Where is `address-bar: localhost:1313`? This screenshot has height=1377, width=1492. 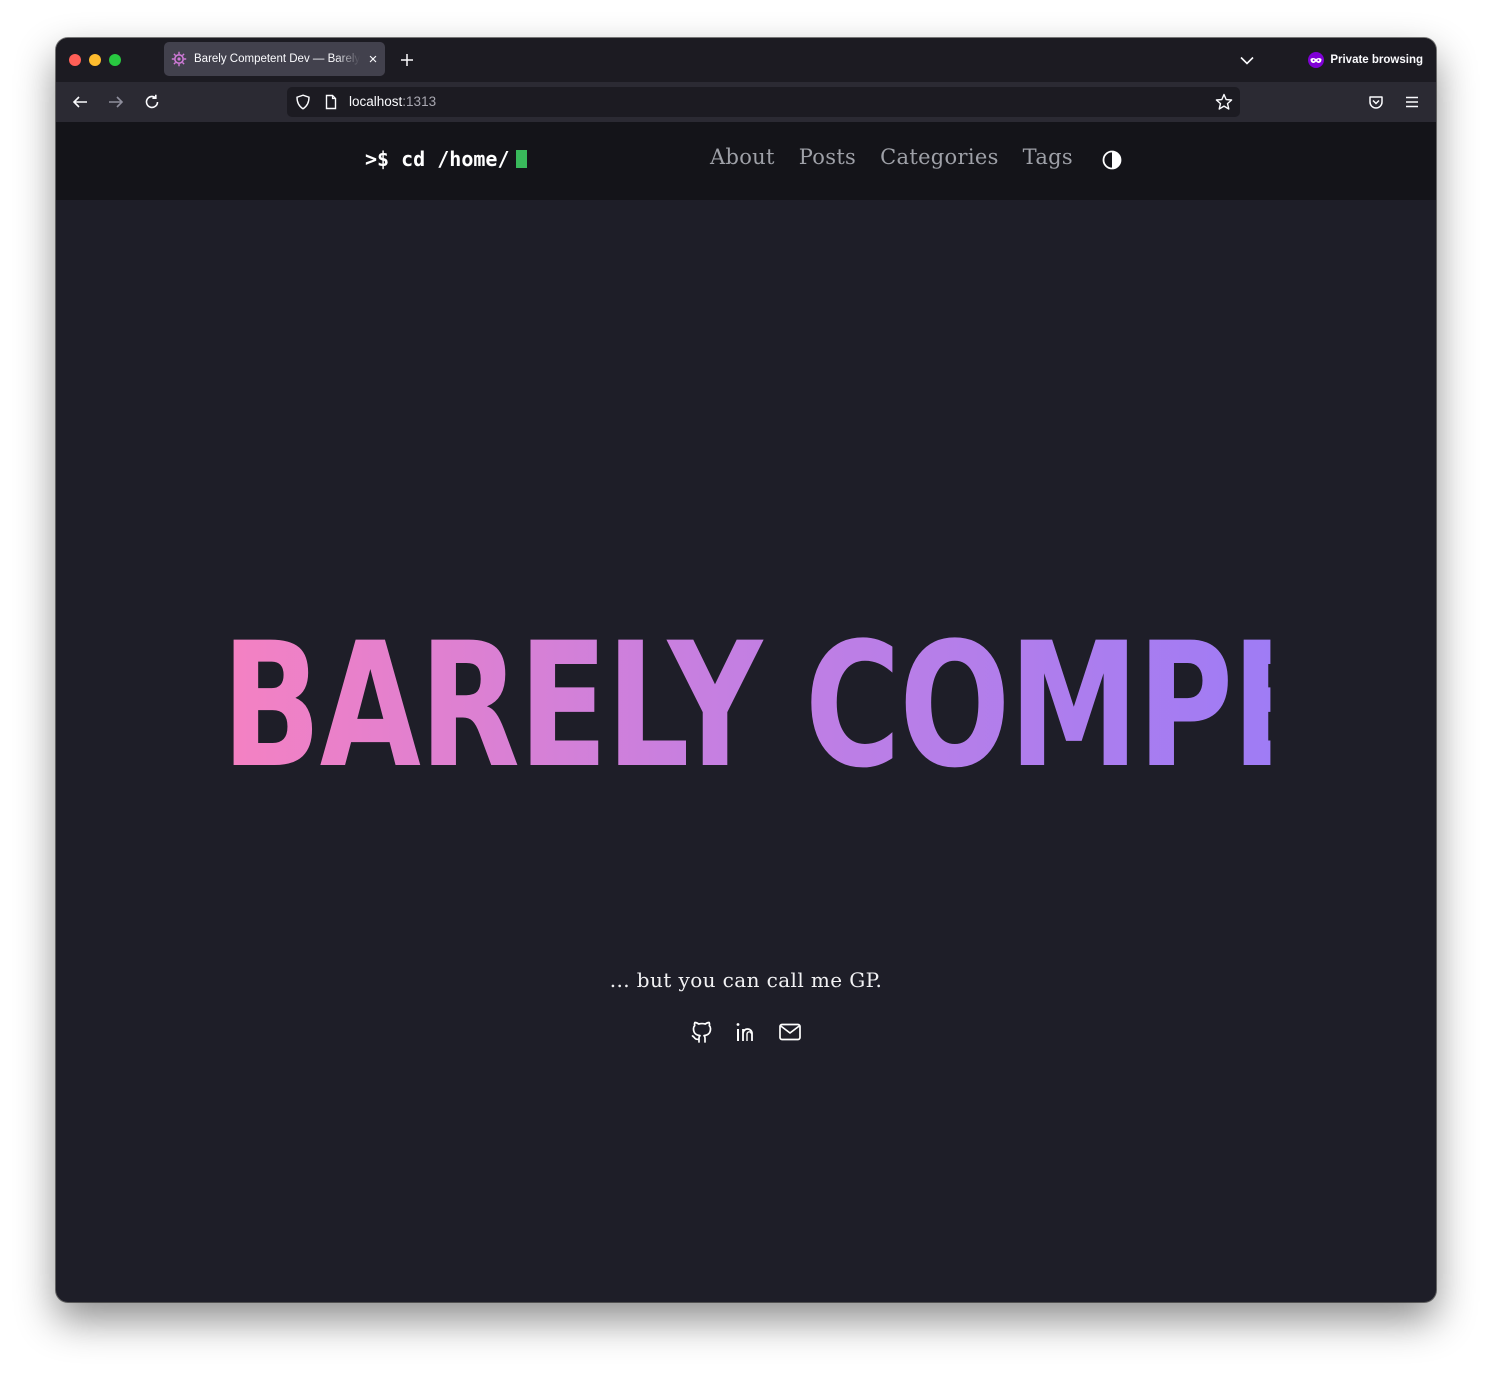
address-bar: localhost:1313 is located at coordinates (763, 102).